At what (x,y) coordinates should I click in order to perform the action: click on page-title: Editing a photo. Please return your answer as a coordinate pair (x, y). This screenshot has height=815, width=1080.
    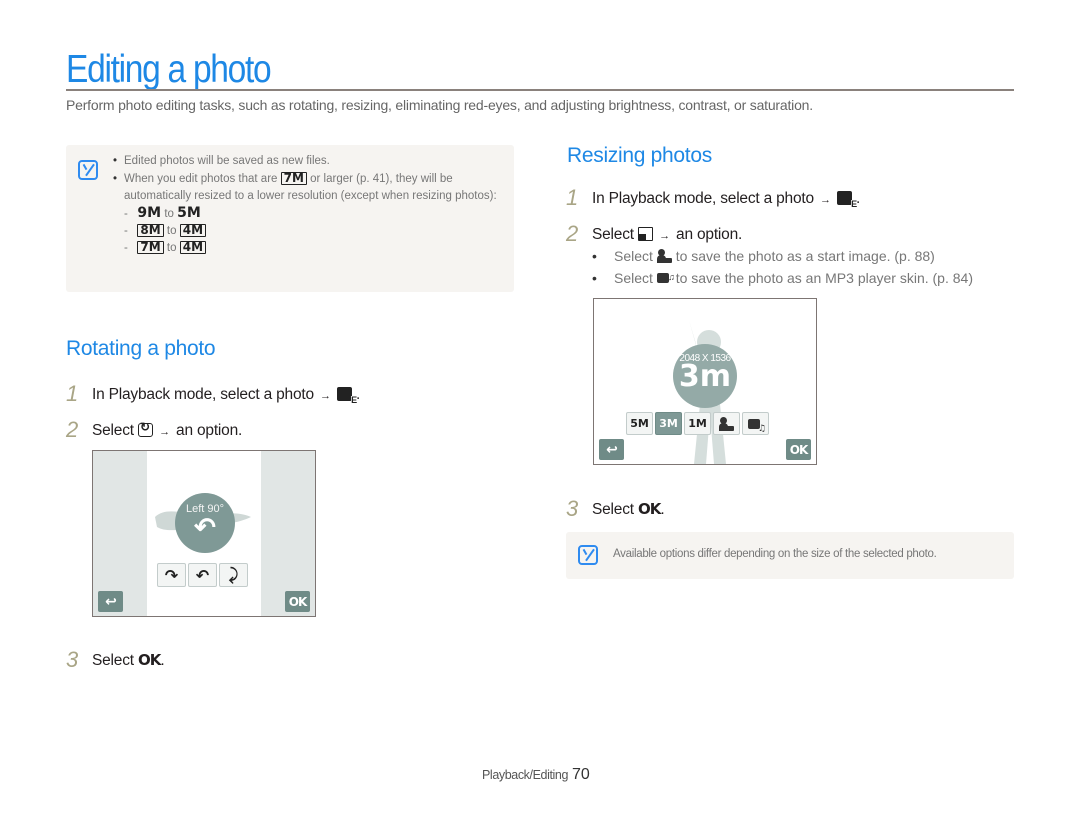
    Looking at the image, I should click on (169, 69).